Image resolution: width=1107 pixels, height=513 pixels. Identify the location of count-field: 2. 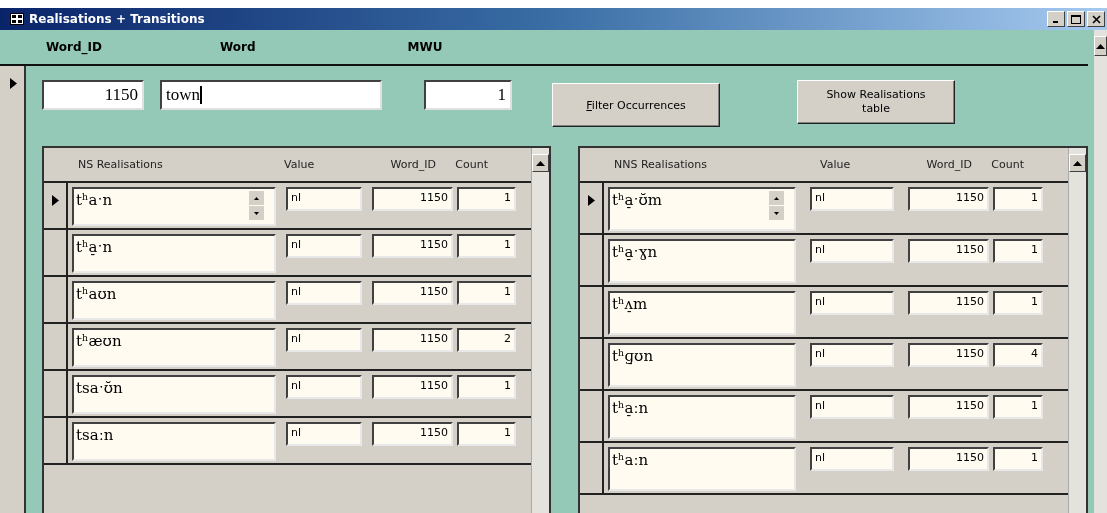
(486, 340).